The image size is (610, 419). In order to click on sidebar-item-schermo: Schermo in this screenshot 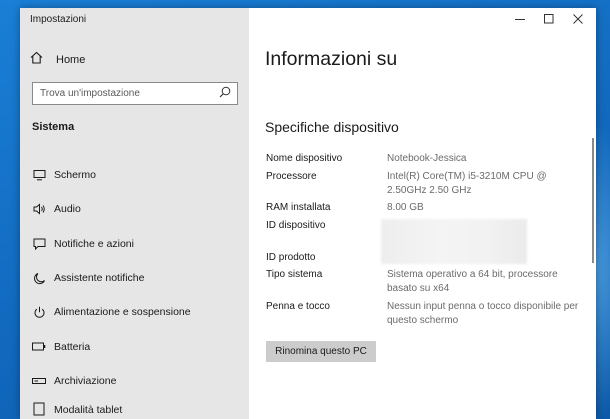, I will do `click(134, 175)`.